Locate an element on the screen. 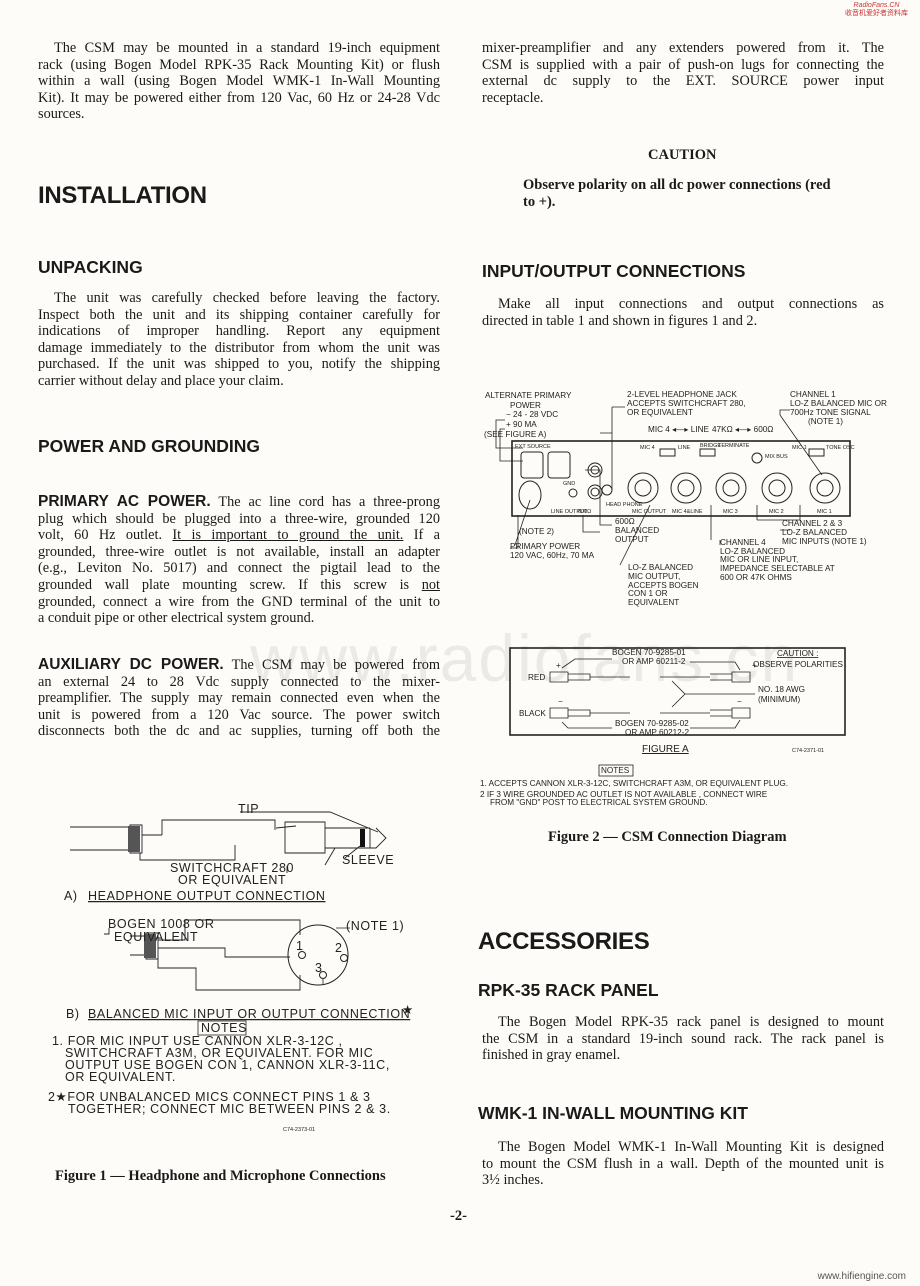 The image size is (920, 1286). installation-heading: INSTALLATION is located at coordinates (122, 195).